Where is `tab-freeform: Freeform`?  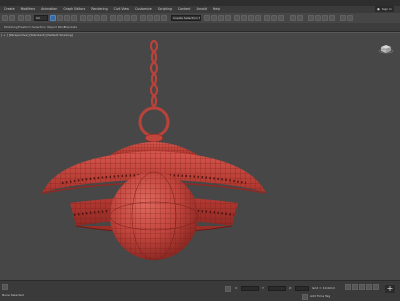
tab-freeform: Freeform is located at coordinates (24, 27).